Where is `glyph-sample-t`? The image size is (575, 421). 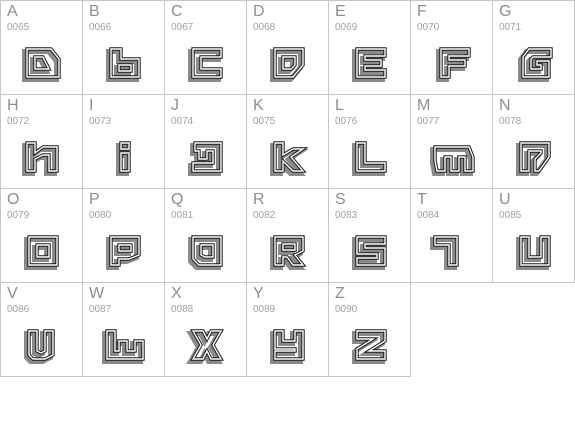
glyph-sample-t is located at coordinates (444, 252).